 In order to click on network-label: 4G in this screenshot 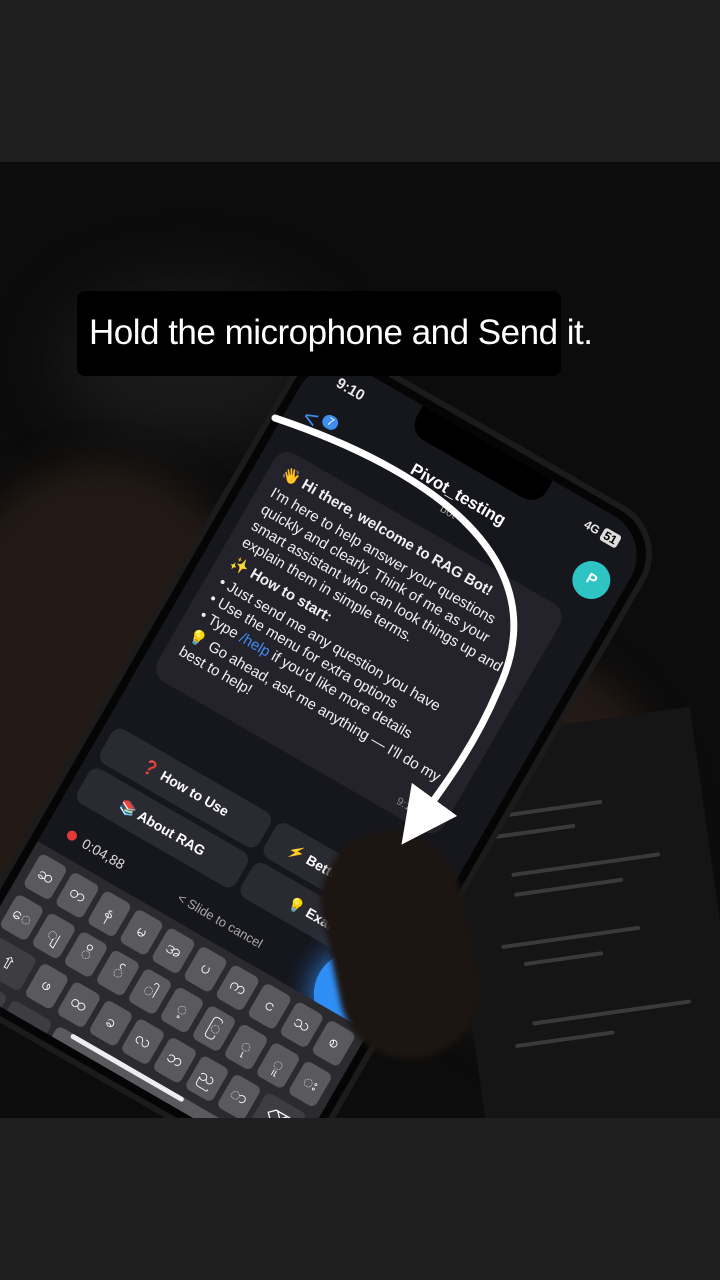, I will do `click(592, 527)`.